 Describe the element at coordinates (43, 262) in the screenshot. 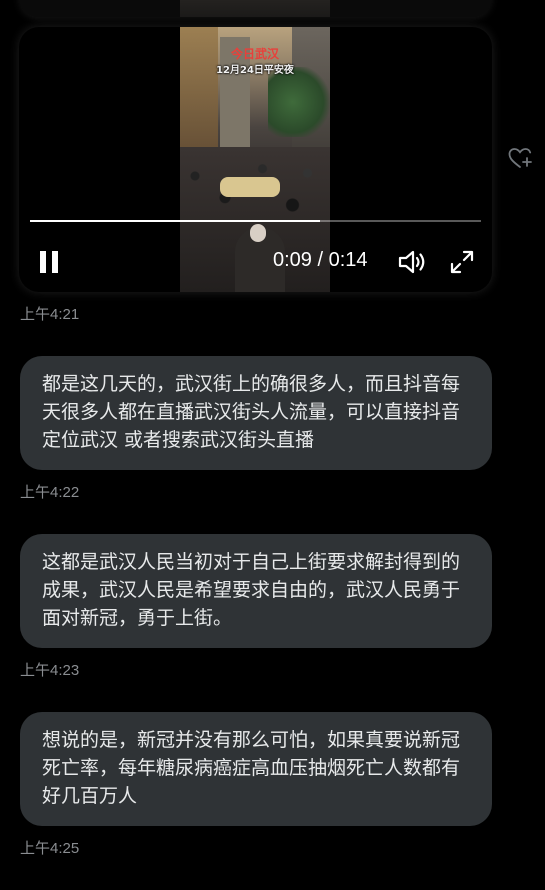

I see `pause-icon` at that location.